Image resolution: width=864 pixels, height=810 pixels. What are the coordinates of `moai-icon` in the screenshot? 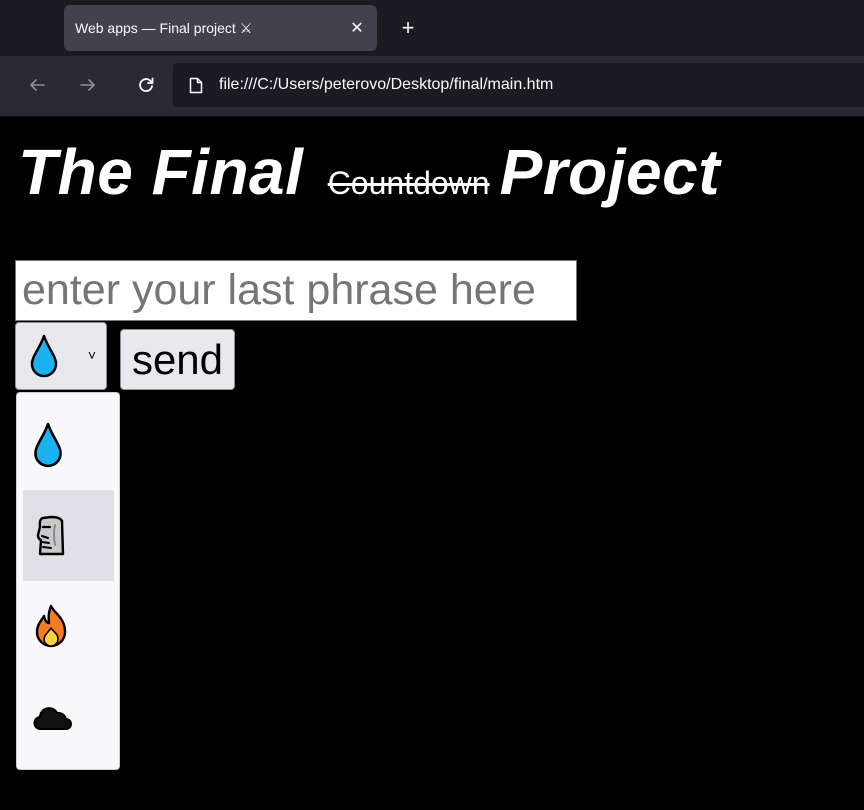 It's located at (50, 535).